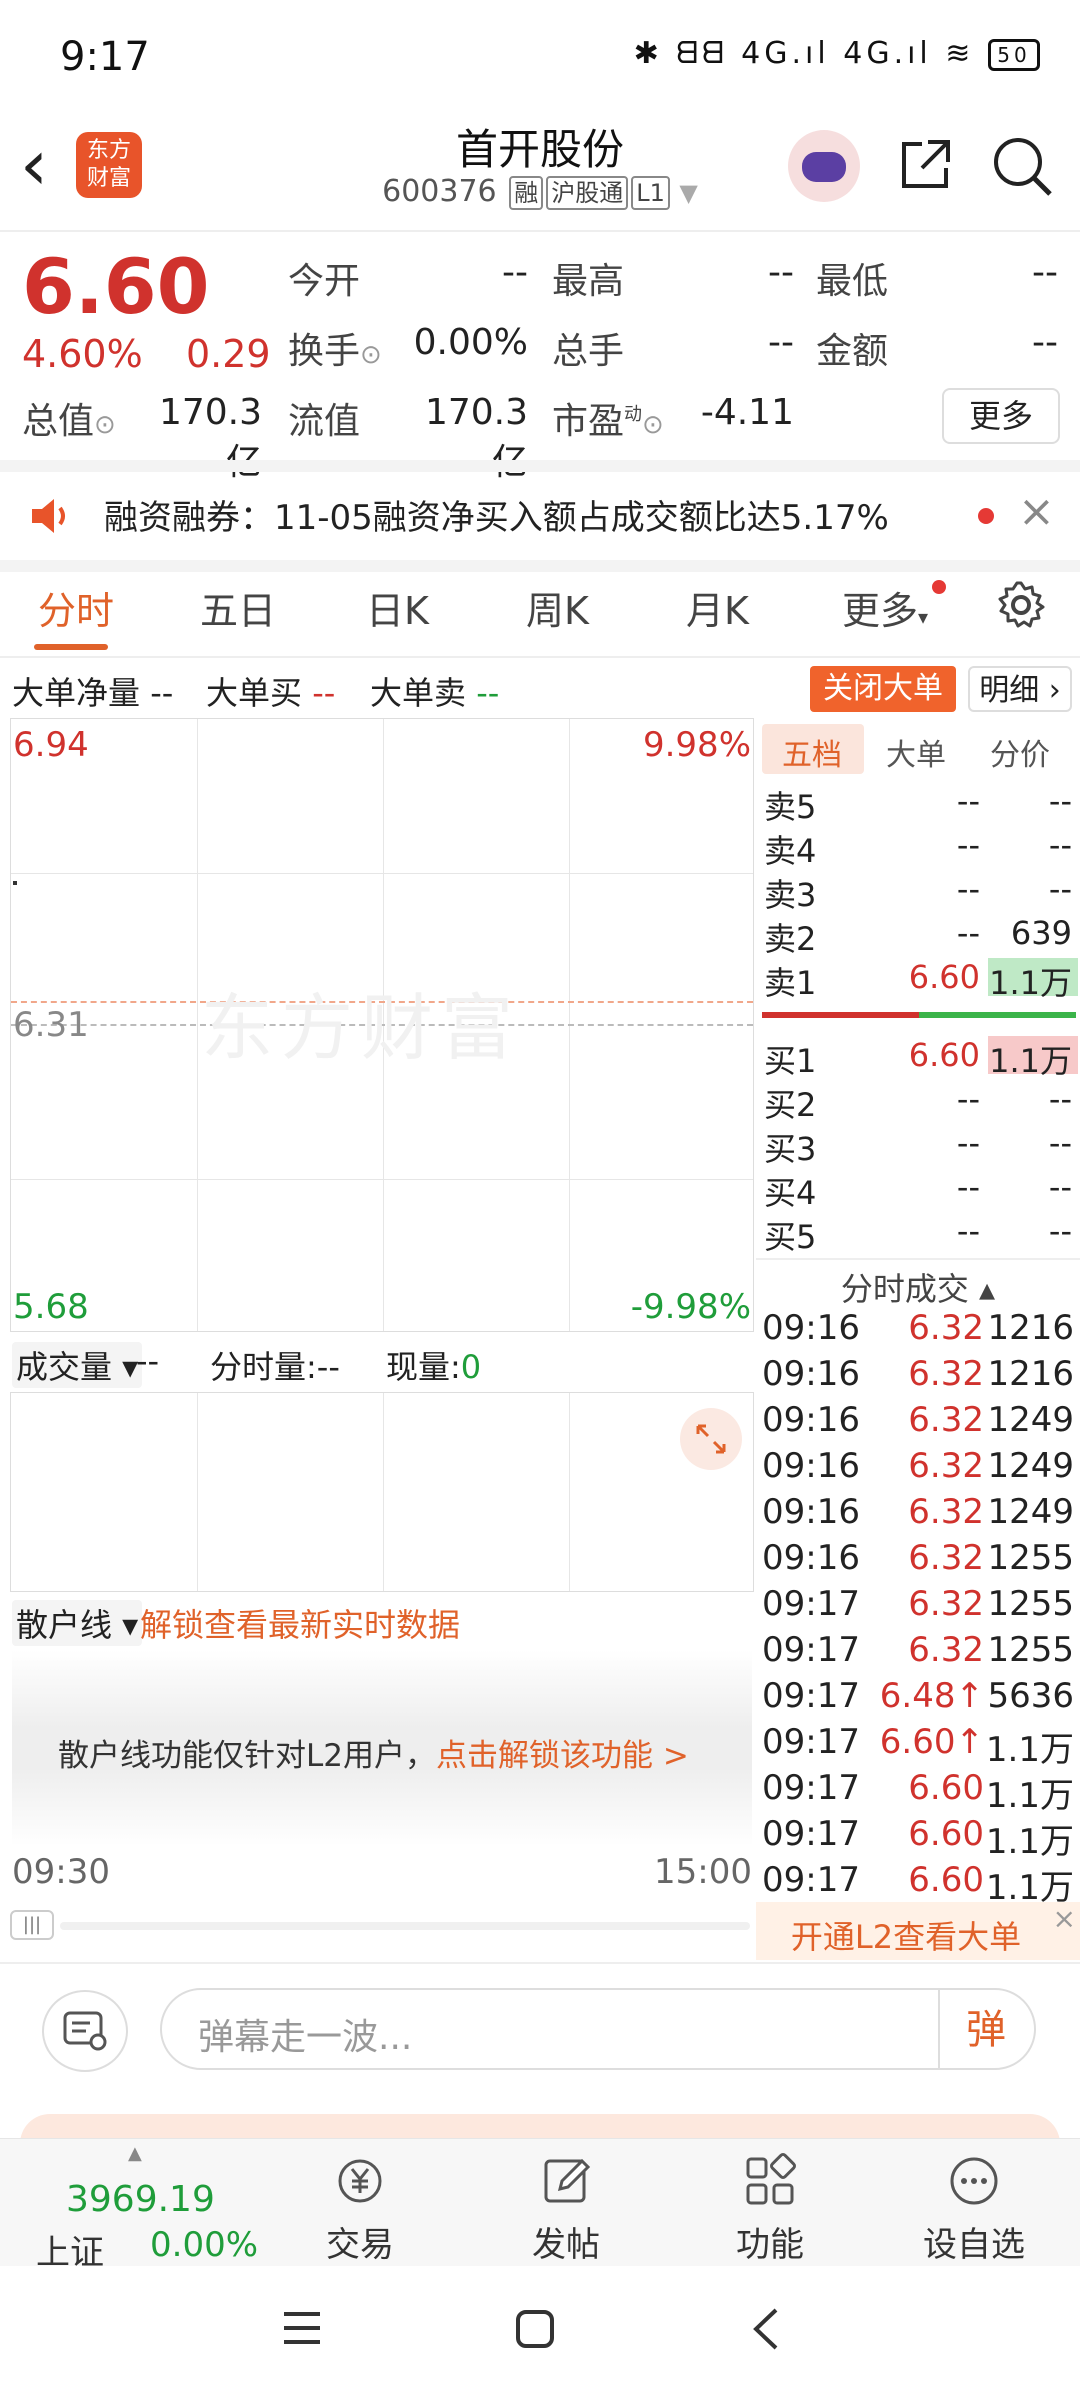 This screenshot has height=2400, width=1080. I want to click on ask-row-3: 卖3 -- --, so click(918, 892).